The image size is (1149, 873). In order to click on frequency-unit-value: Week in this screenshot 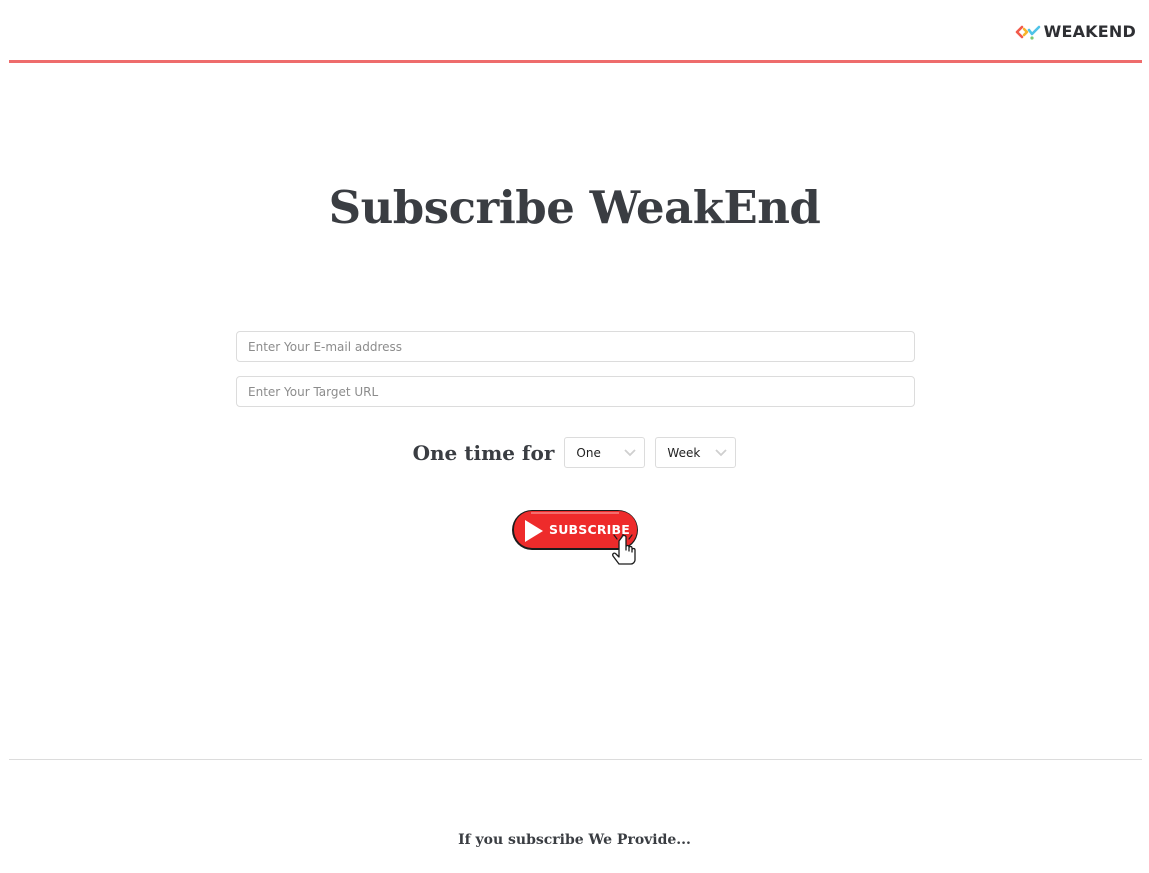, I will do `click(684, 452)`.